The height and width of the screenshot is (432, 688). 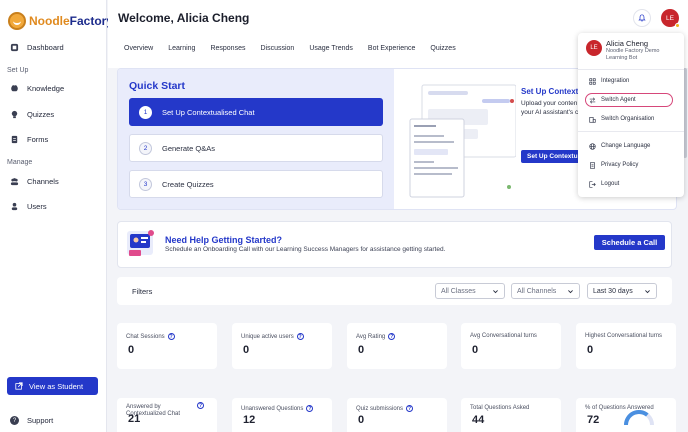 What do you see at coordinates (188, 184) in the screenshot?
I see `step-label: Create Quizzes` at bounding box center [188, 184].